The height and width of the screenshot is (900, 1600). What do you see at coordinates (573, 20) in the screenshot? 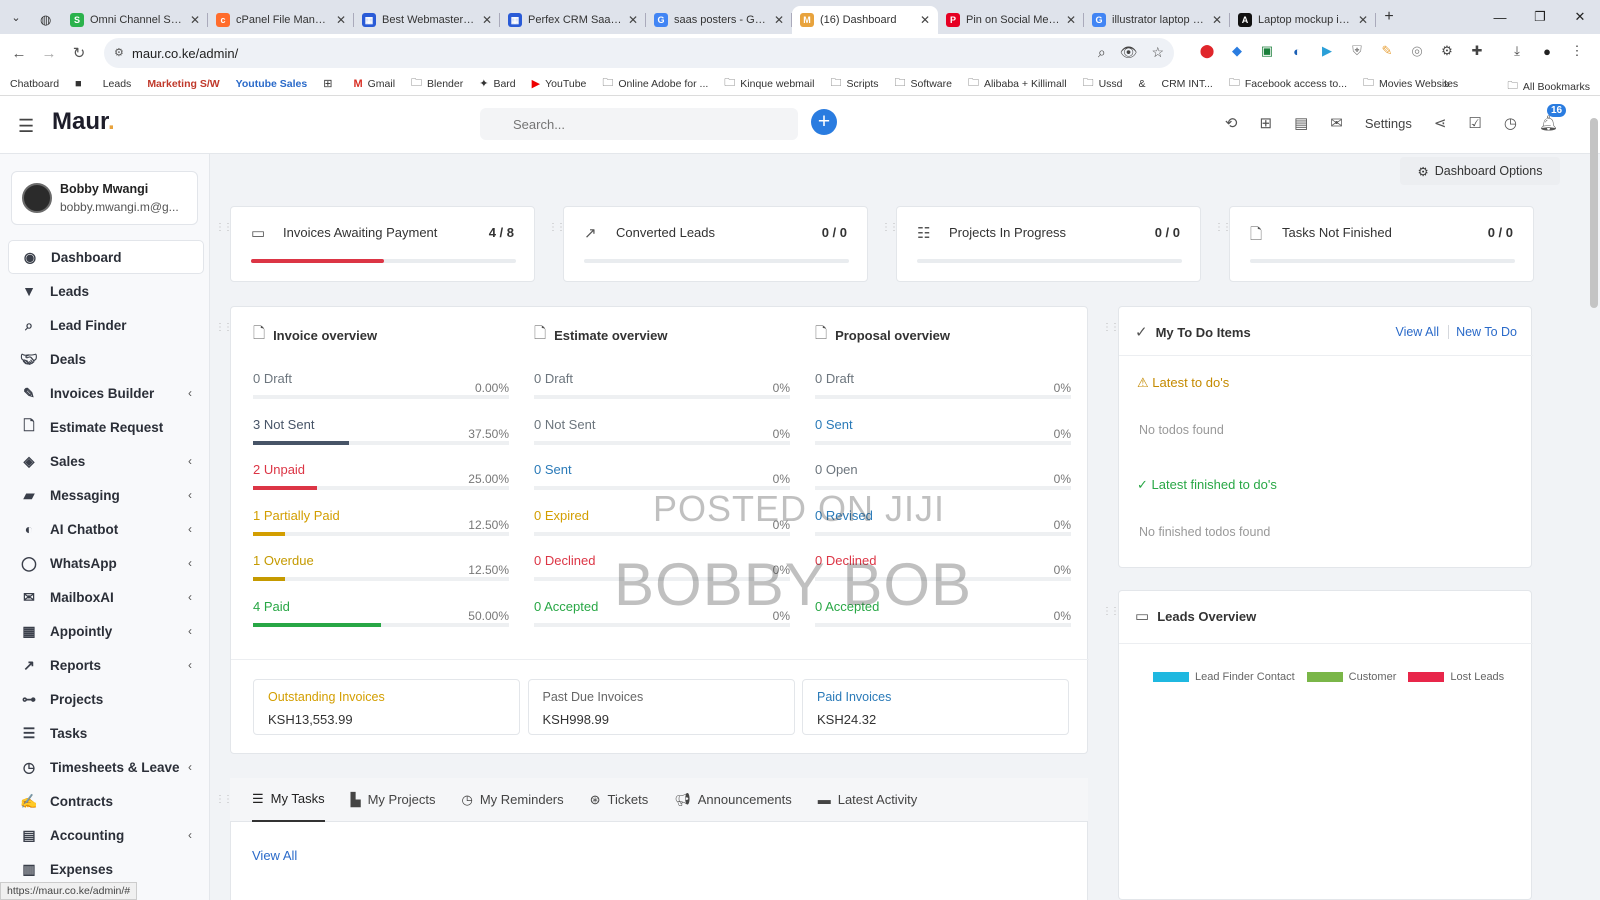
I see `browser-tab: ▦ Perfex CRM SaaS Mc ✕` at bounding box center [573, 20].